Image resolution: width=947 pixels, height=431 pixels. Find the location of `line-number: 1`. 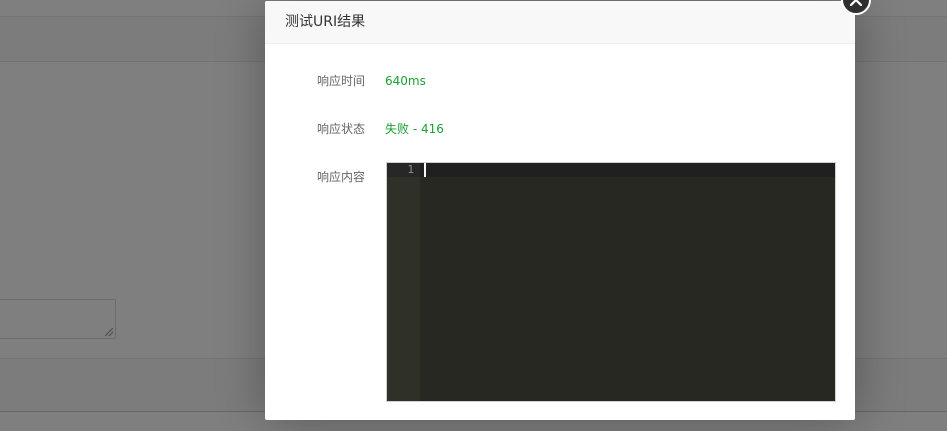

line-number: 1 is located at coordinates (410, 169).